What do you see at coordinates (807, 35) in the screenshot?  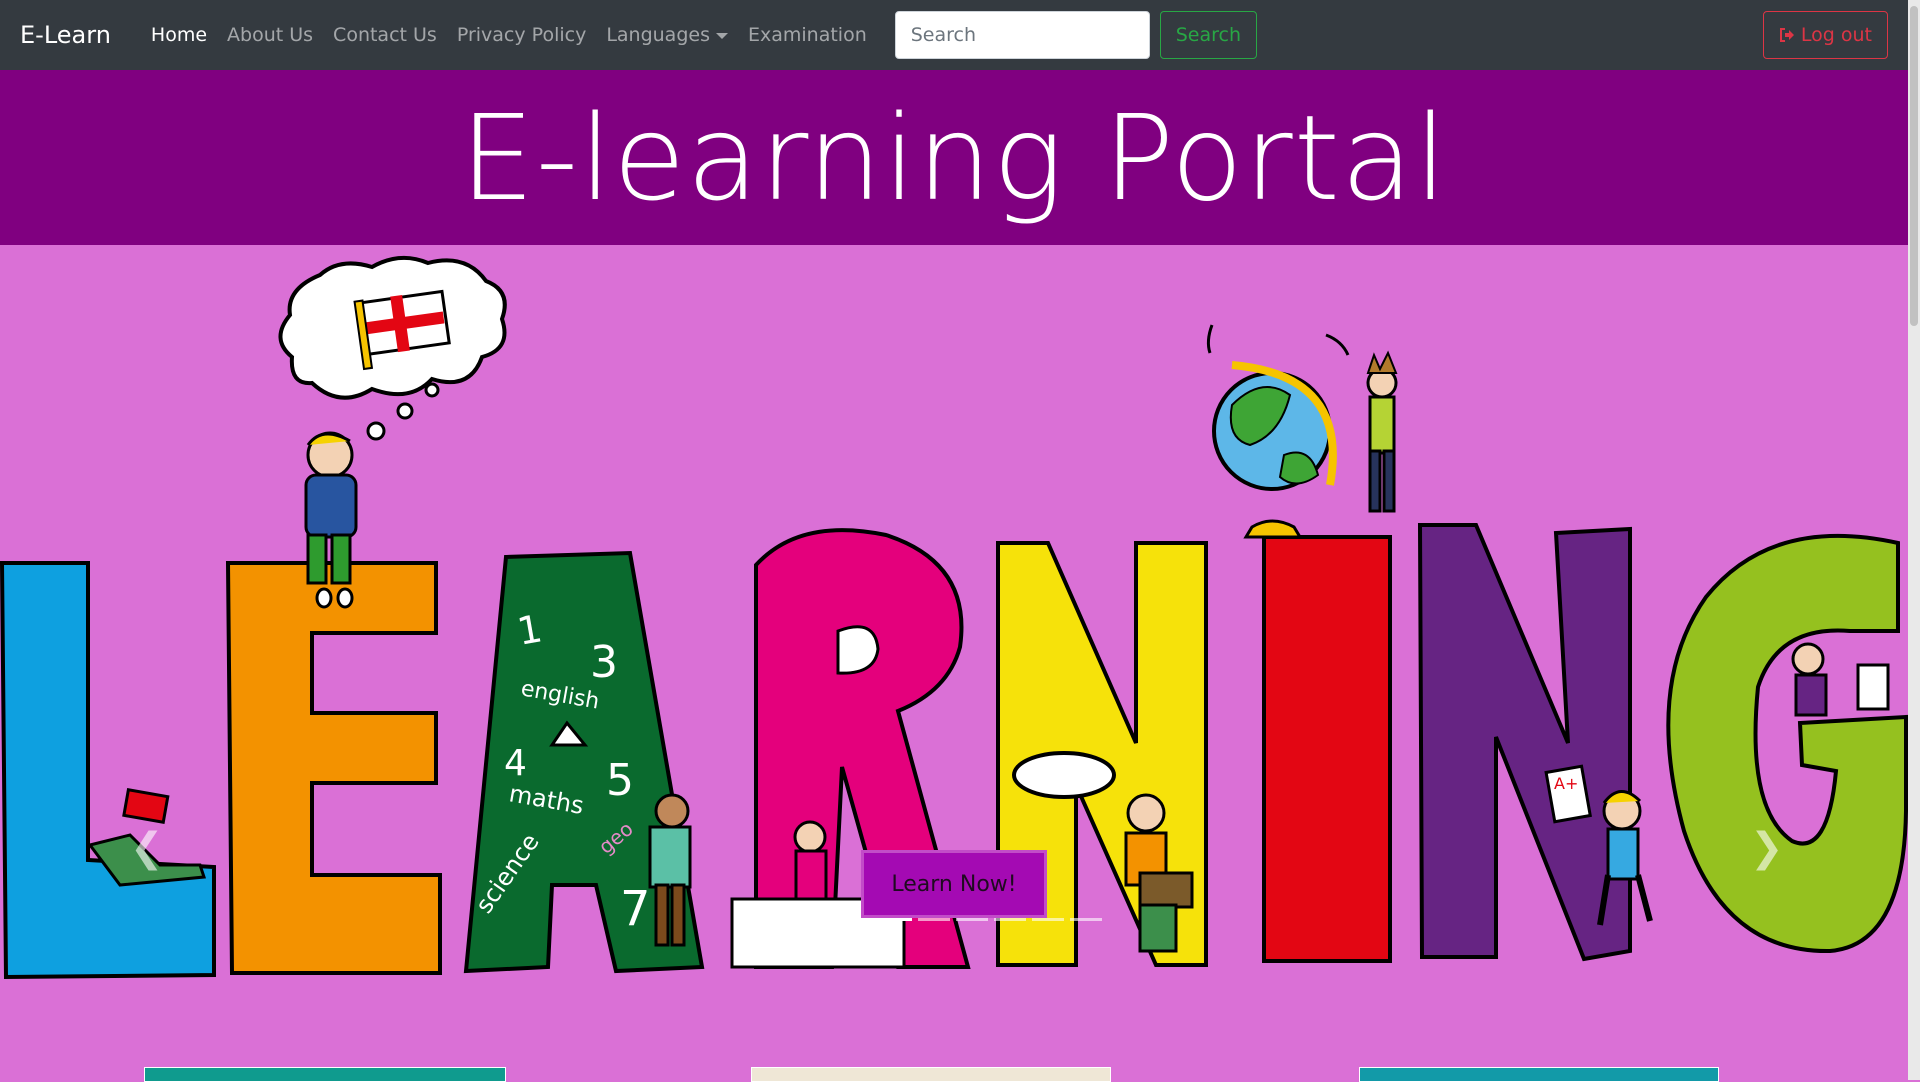 I see `nav-examination: Examination` at bounding box center [807, 35].